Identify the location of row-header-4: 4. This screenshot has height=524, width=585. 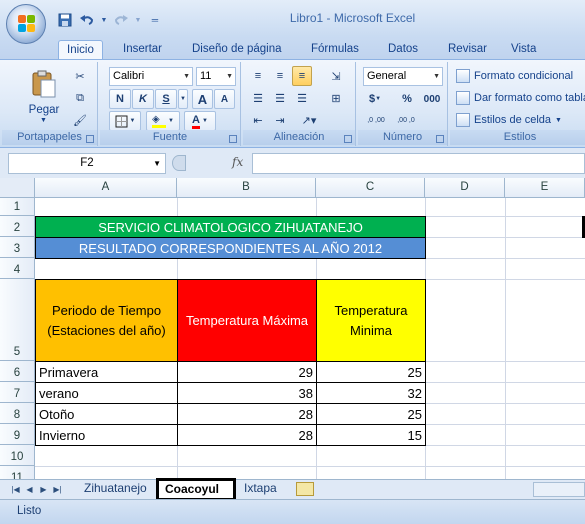
(17, 268).